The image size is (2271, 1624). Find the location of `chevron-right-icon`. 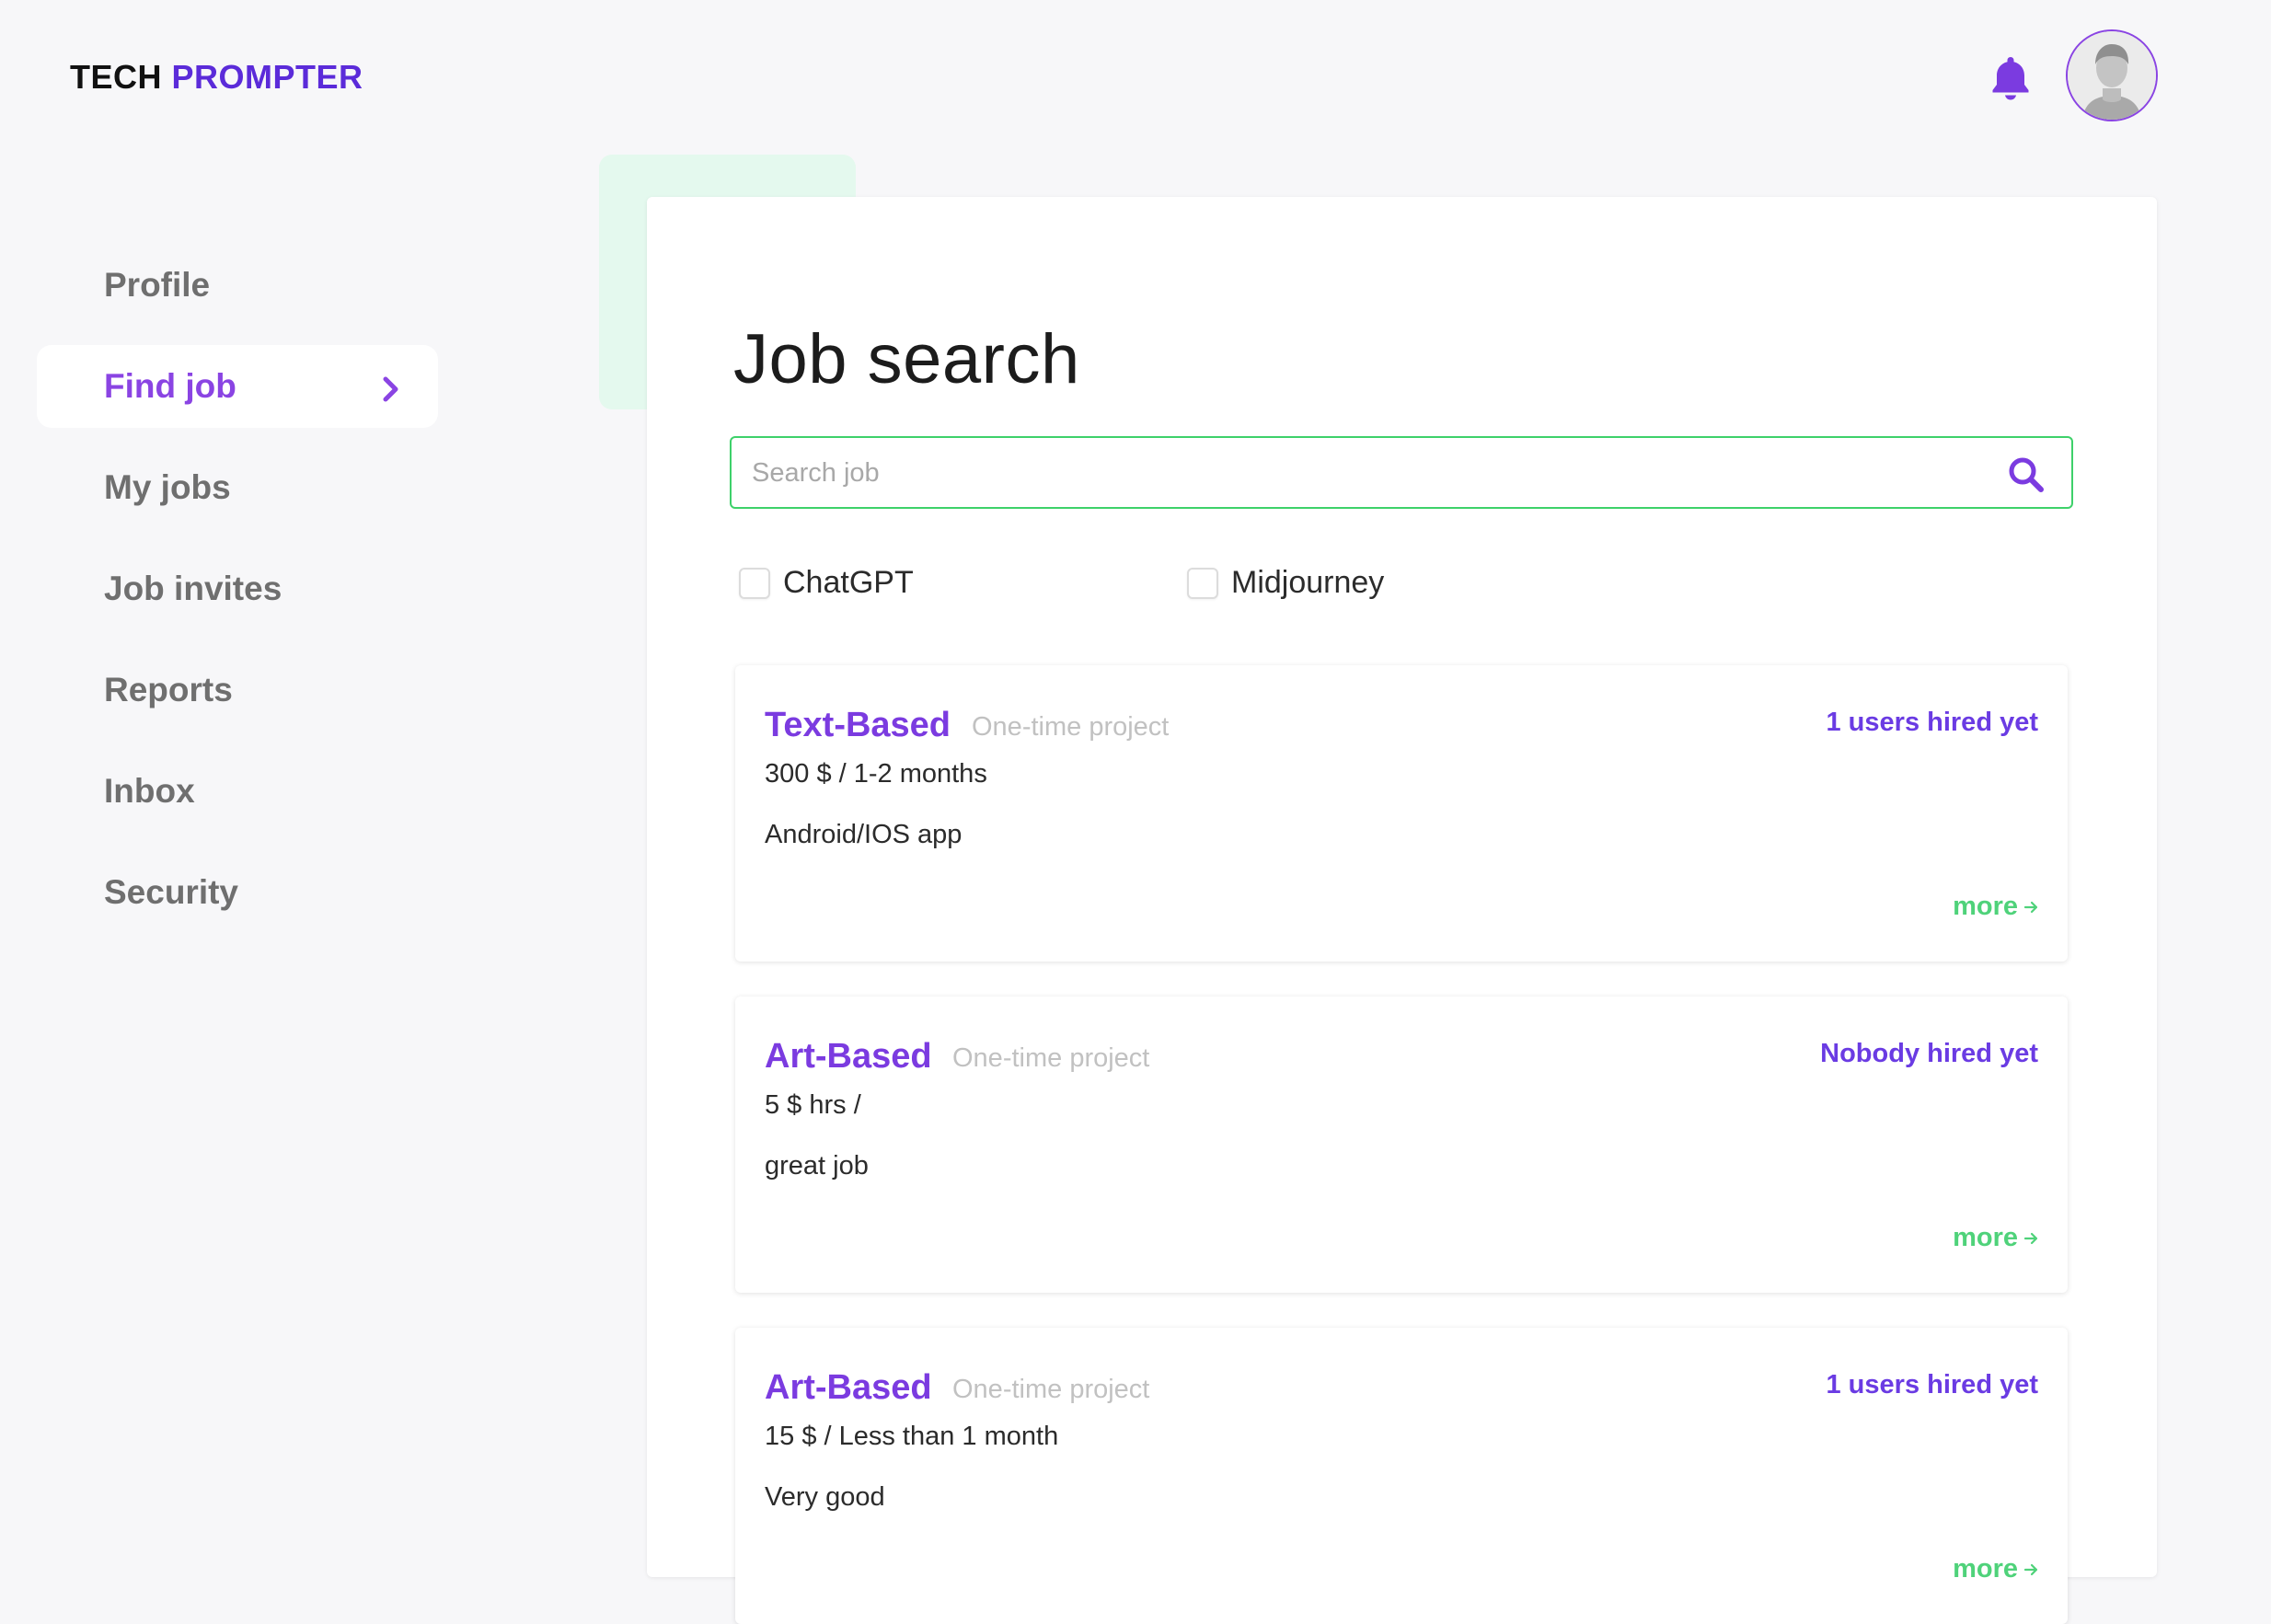

chevron-right-icon is located at coordinates (391, 387).